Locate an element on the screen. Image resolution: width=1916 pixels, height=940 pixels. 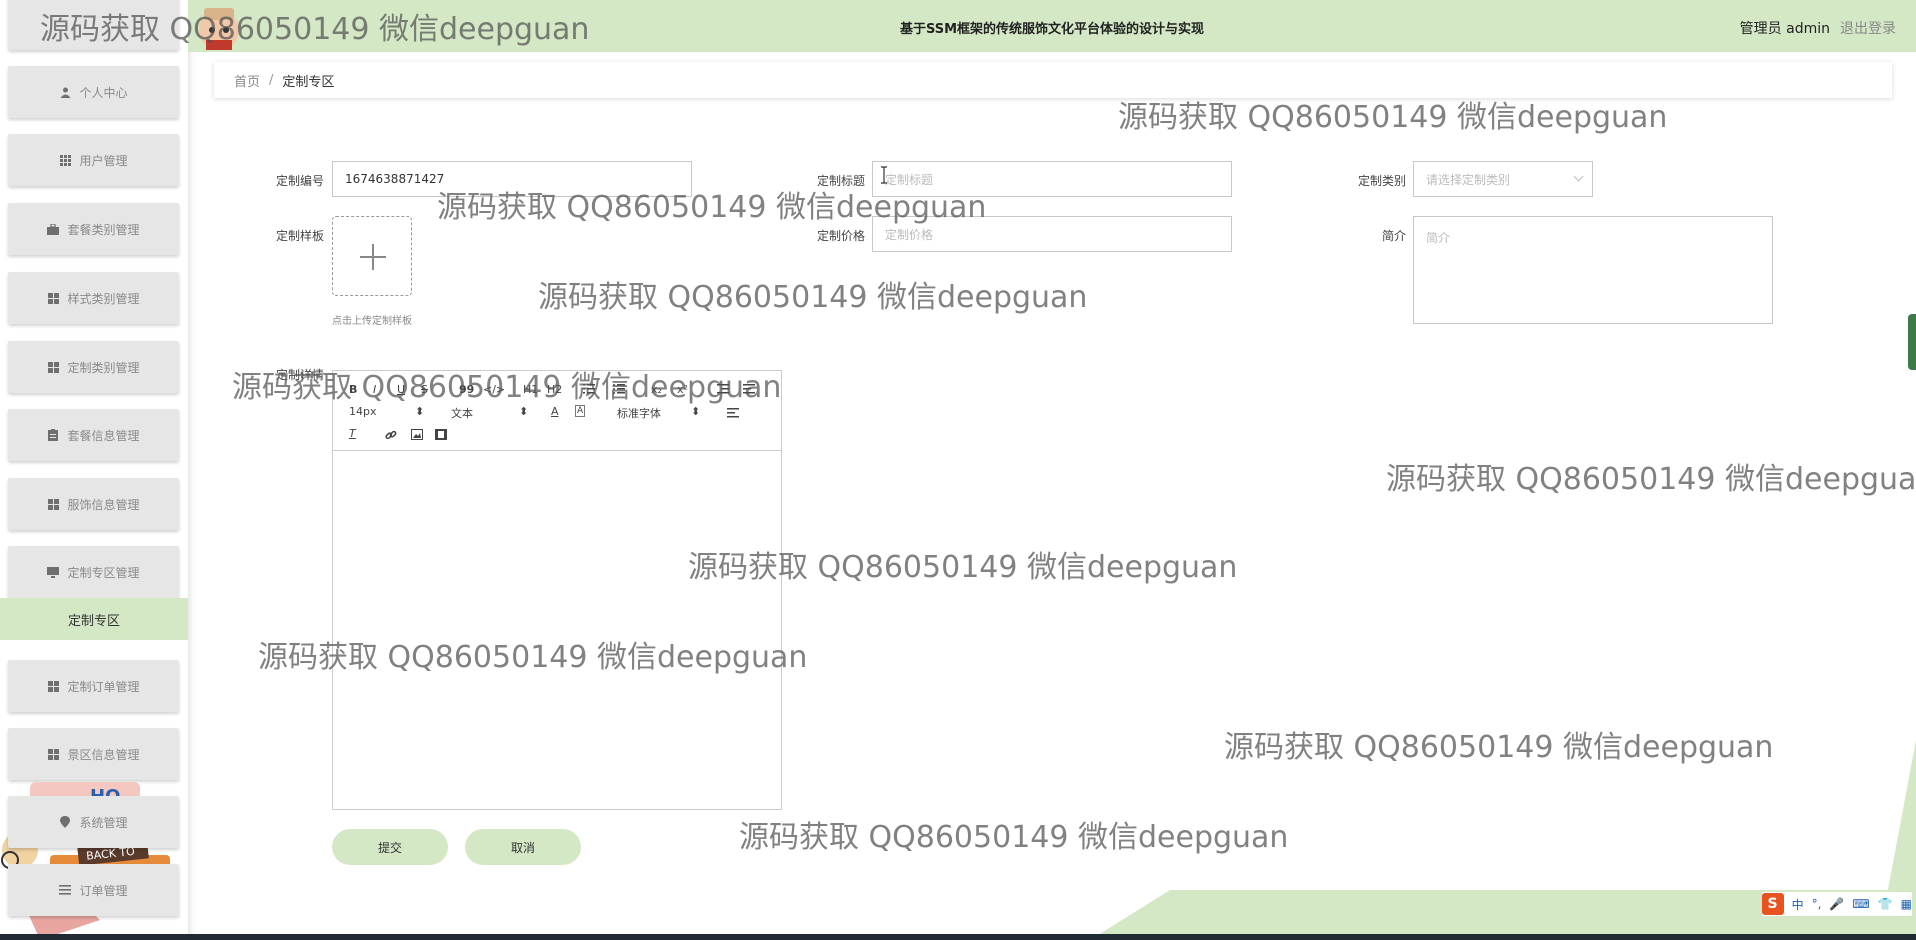
submit-button: 提交 is located at coordinates (390, 847).